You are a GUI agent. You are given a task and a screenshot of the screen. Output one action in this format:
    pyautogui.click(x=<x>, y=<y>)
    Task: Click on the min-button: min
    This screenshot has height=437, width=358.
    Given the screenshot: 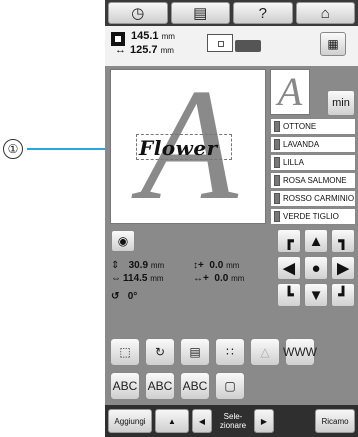 What is the action you would take?
    pyautogui.click(x=341, y=103)
    